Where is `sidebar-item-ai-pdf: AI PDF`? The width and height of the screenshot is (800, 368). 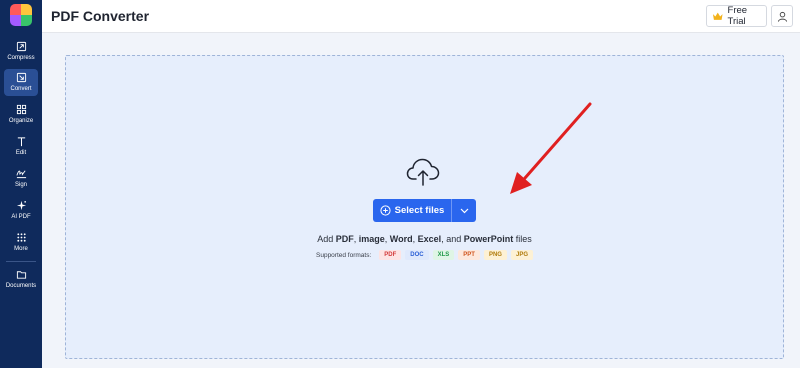 sidebar-item-ai-pdf: AI PDF is located at coordinates (21, 210).